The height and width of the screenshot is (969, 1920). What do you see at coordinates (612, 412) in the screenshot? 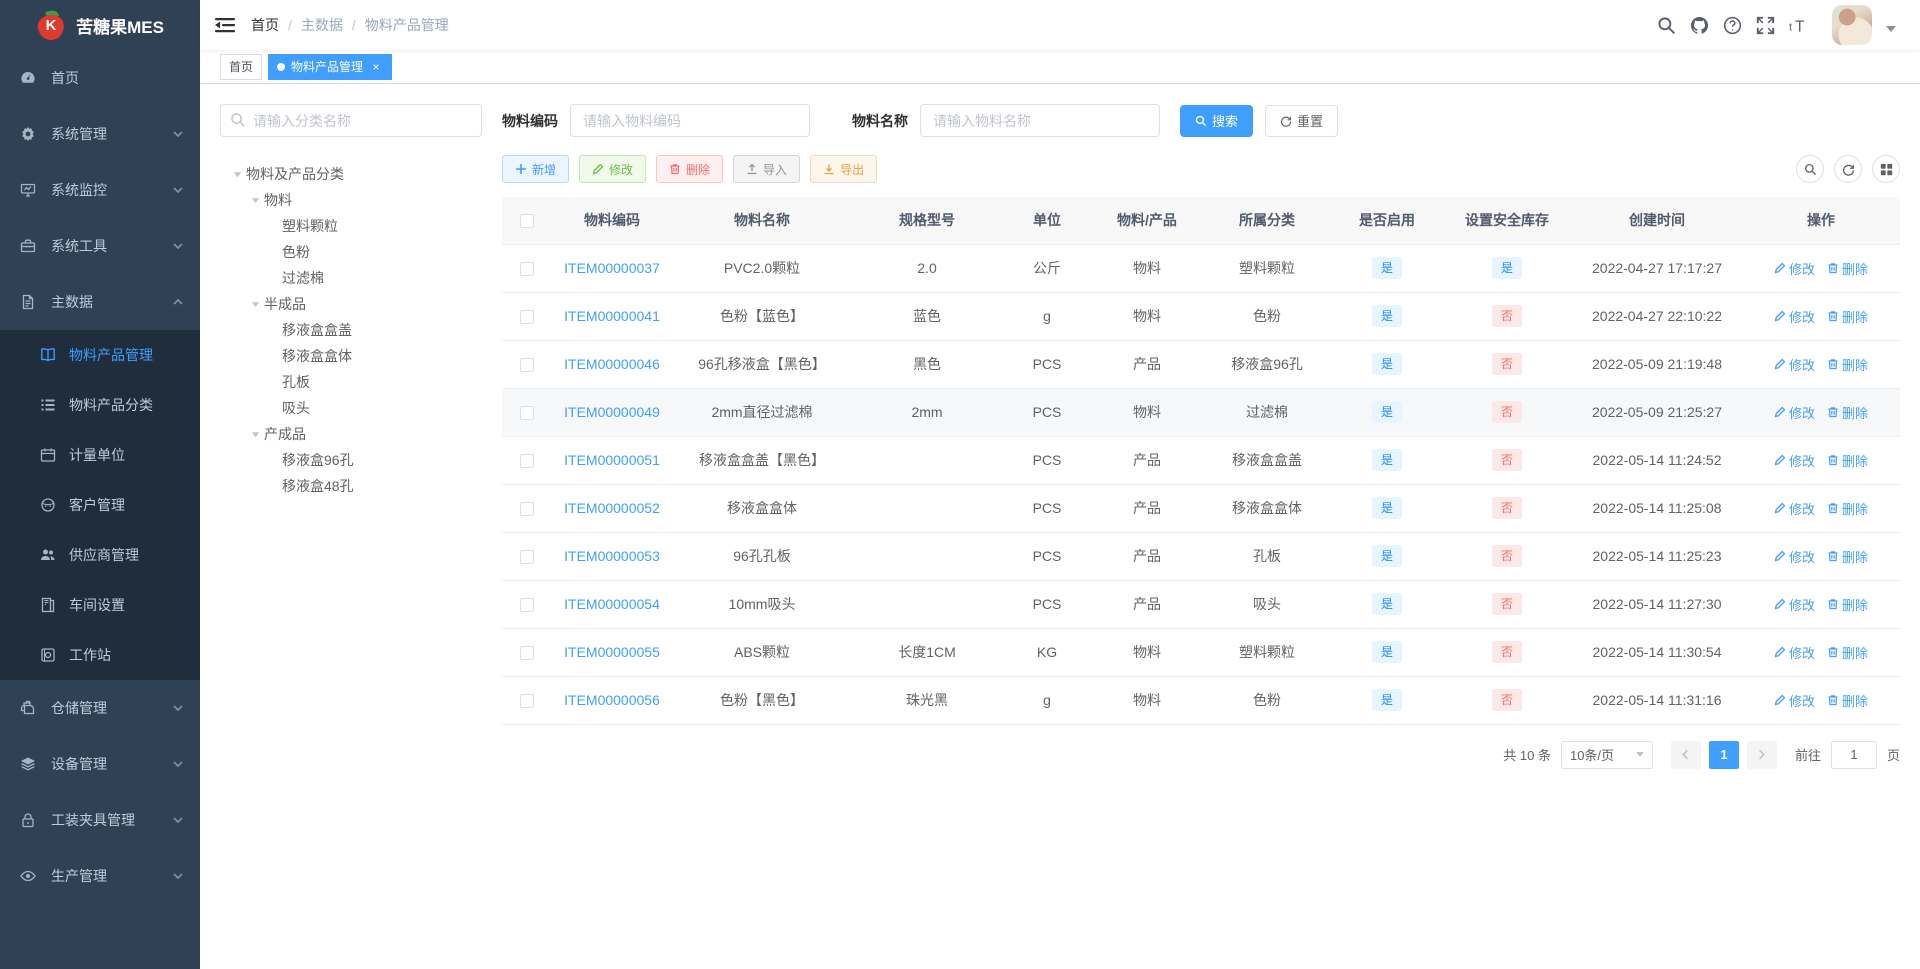
I see `item-code-link: ITEM00000049` at bounding box center [612, 412].